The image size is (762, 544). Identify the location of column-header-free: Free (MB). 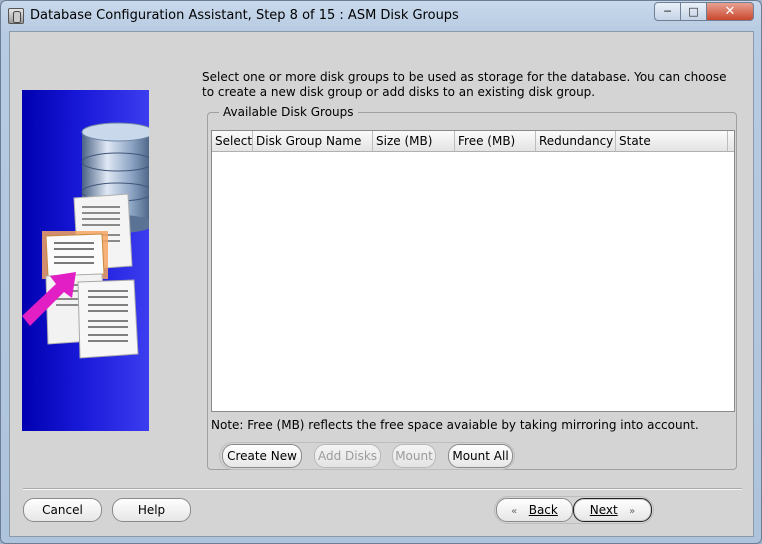
(495, 141).